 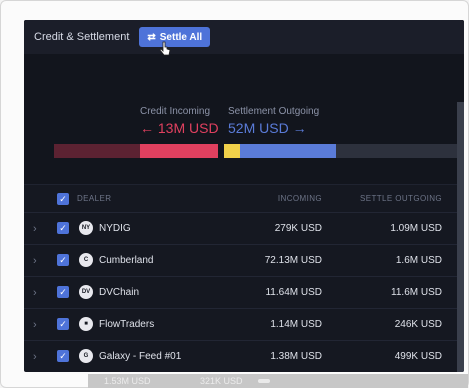 What do you see at coordinates (221, 381) in the screenshot?
I see `bottom-right-value: 321K USD` at bounding box center [221, 381].